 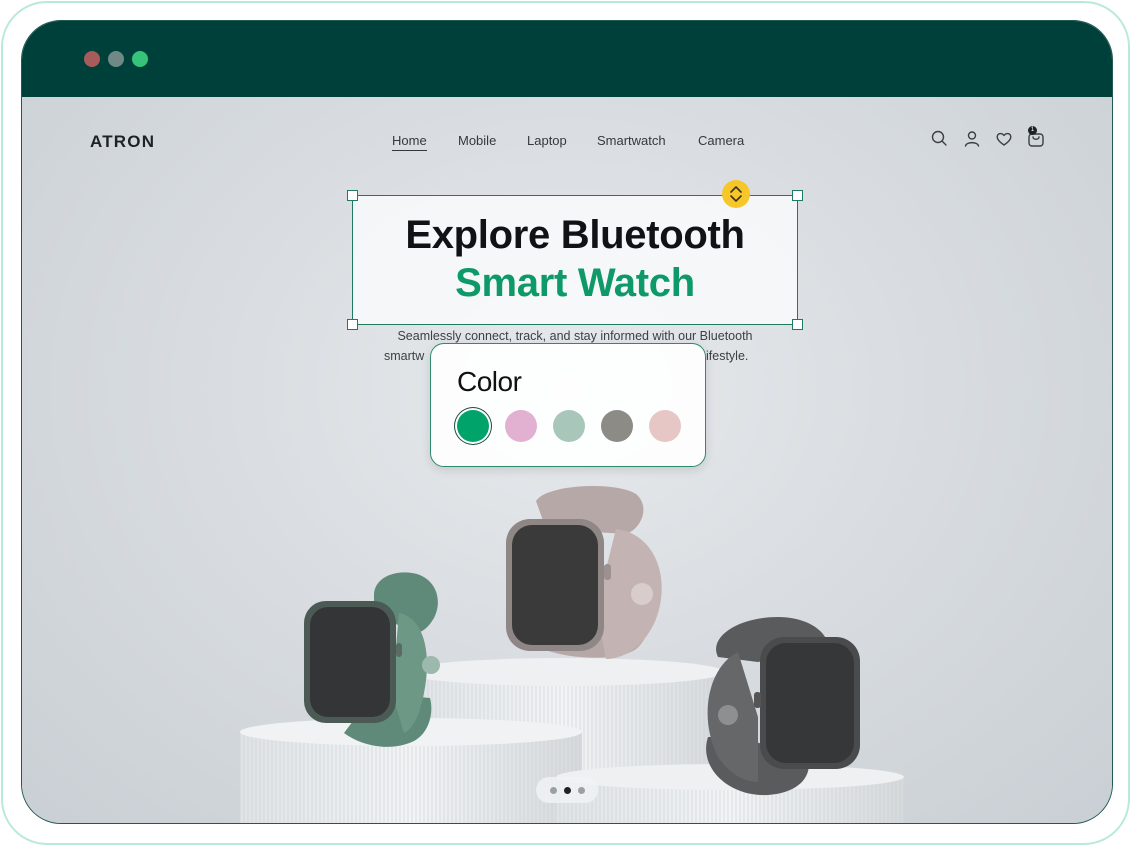 I want to click on carousel-pager, so click(x=567, y=790).